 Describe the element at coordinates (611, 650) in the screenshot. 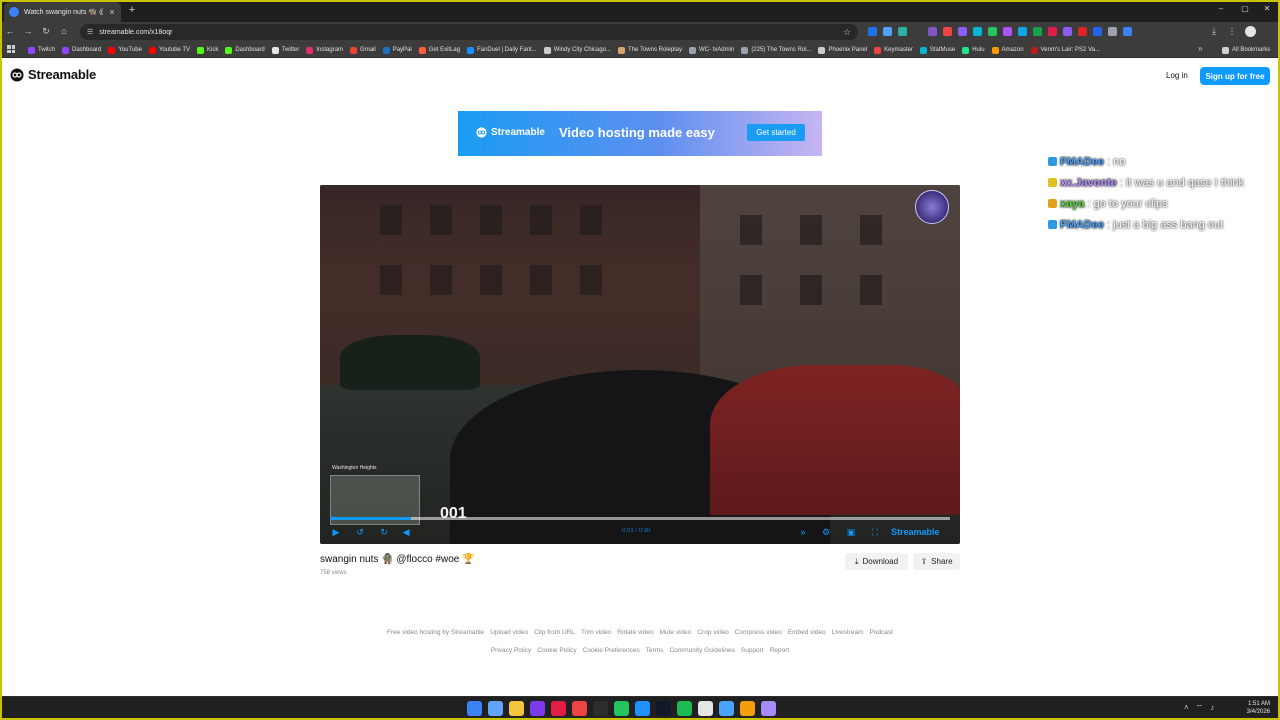

I see `footer-link: Cookie Preferences` at that location.